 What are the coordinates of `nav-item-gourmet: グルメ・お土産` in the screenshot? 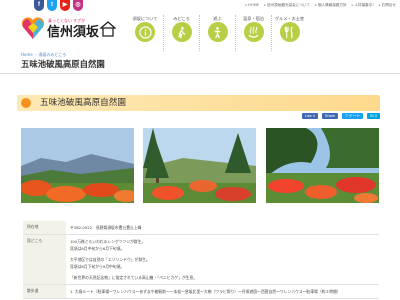 It's located at (289, 33).